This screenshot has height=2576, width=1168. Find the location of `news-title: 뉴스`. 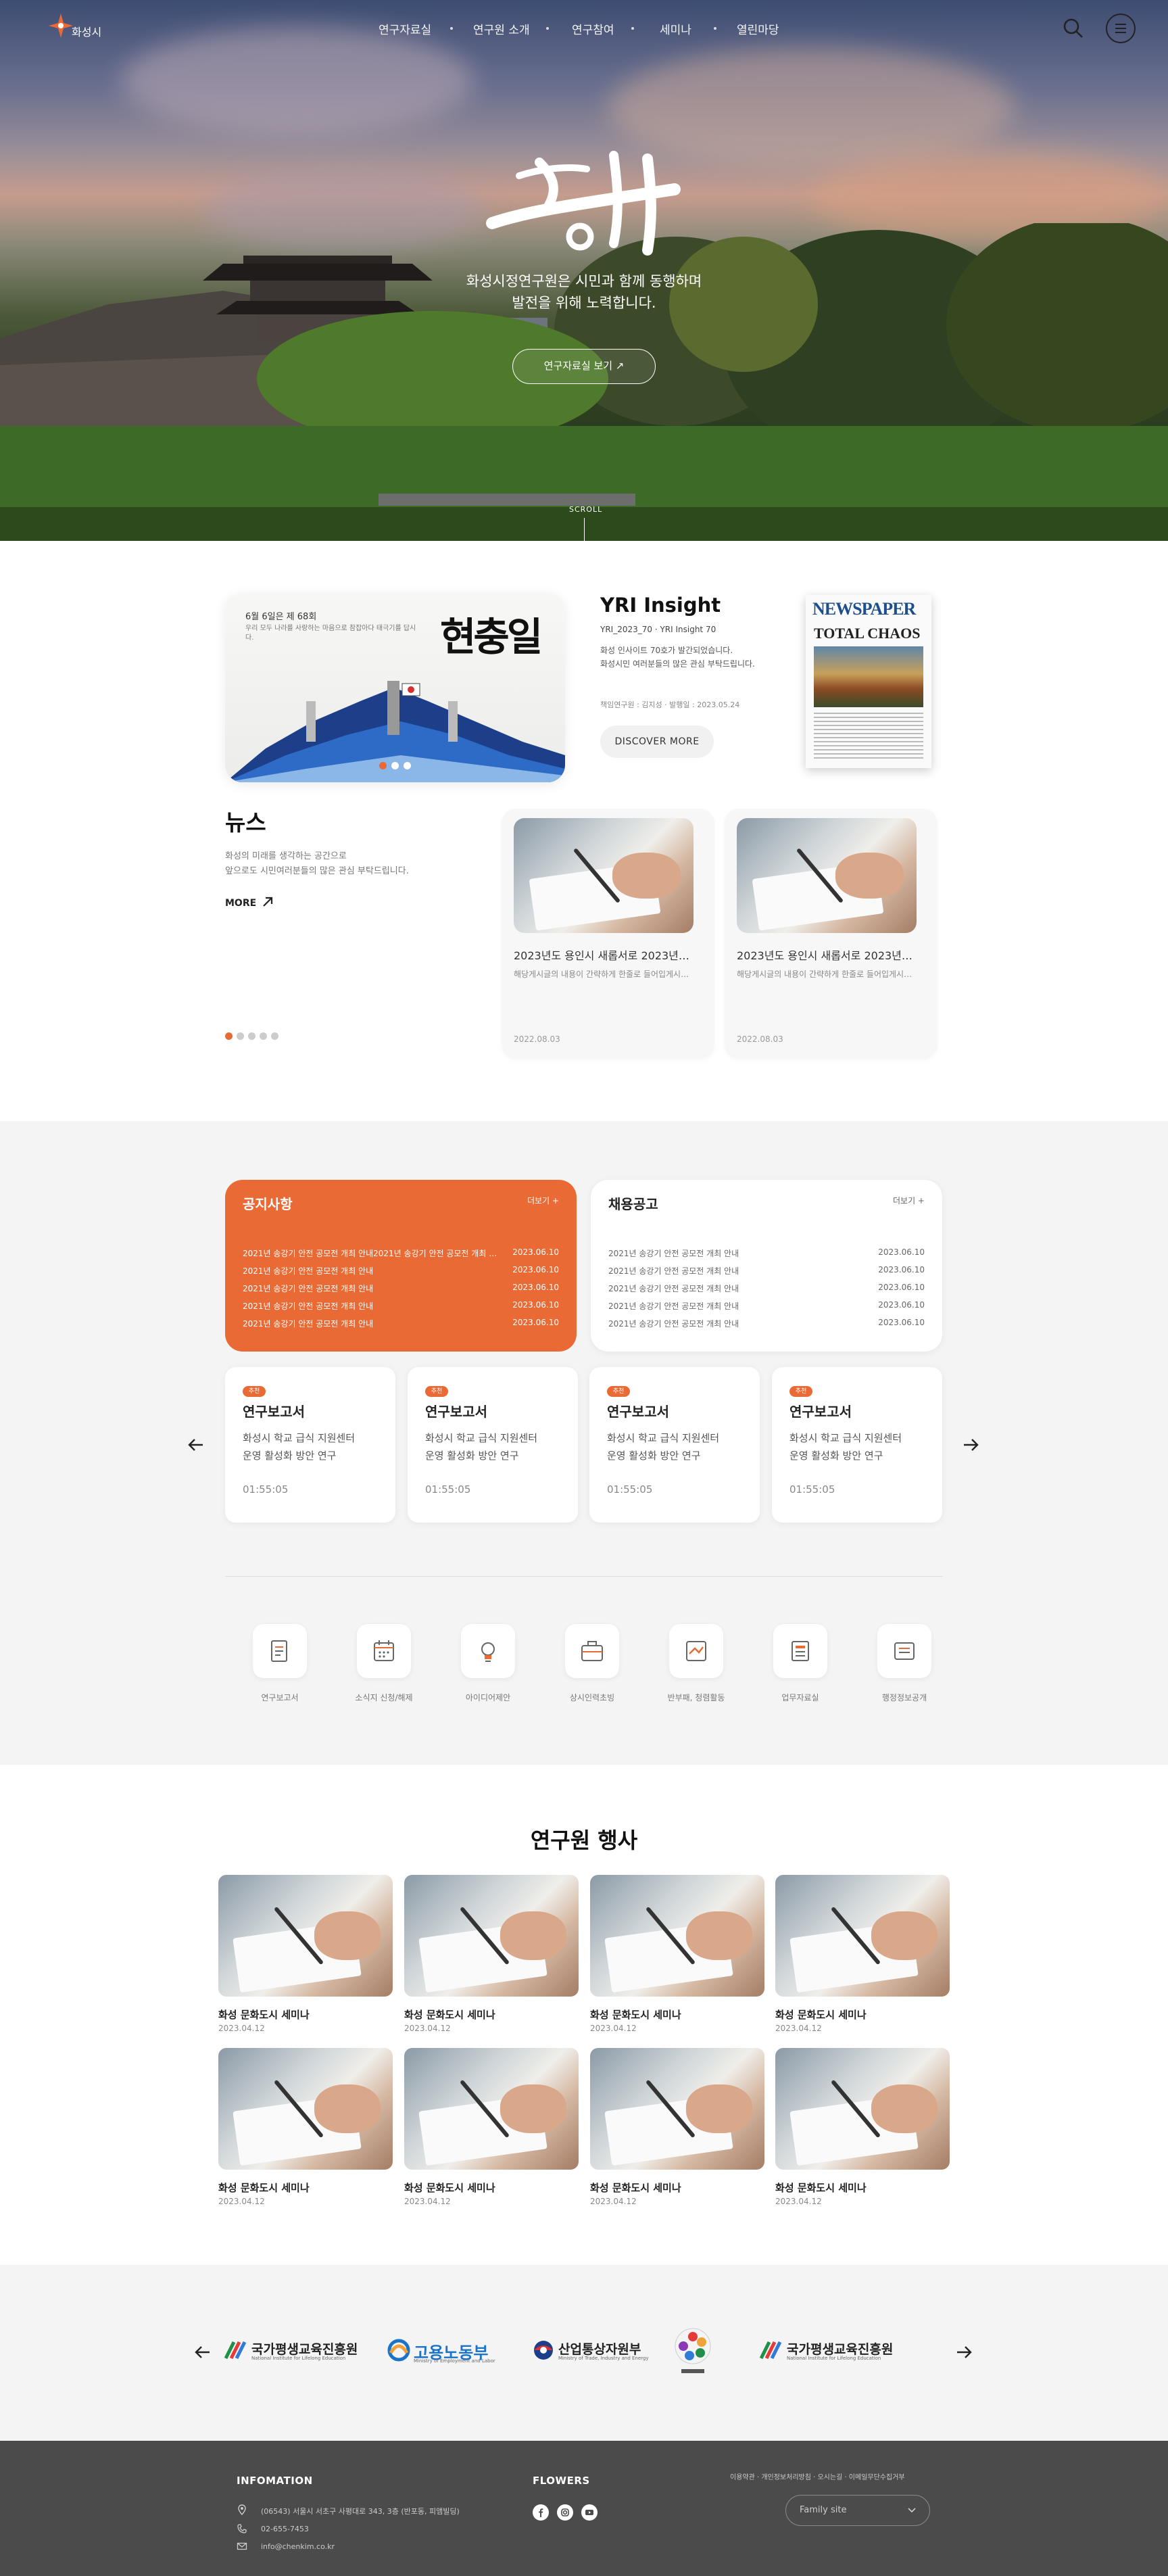

news-title: 뉴스 is located at coordinates (245, 822).